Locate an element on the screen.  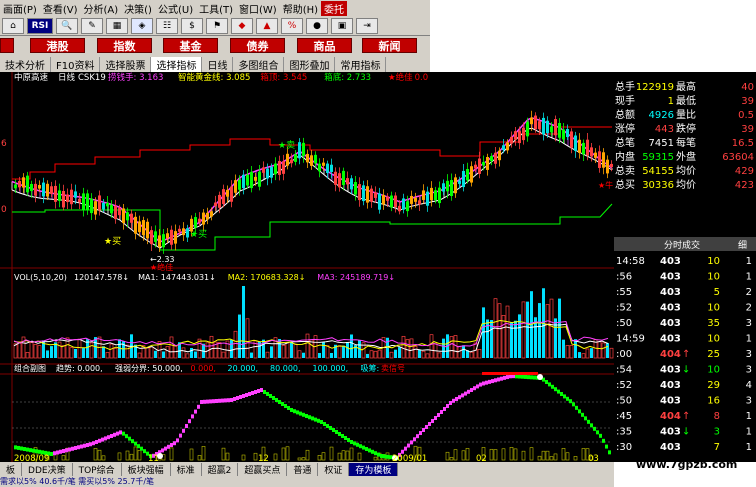
bottom-tab-2: TOP综合 is located at coordinates (97, 469).